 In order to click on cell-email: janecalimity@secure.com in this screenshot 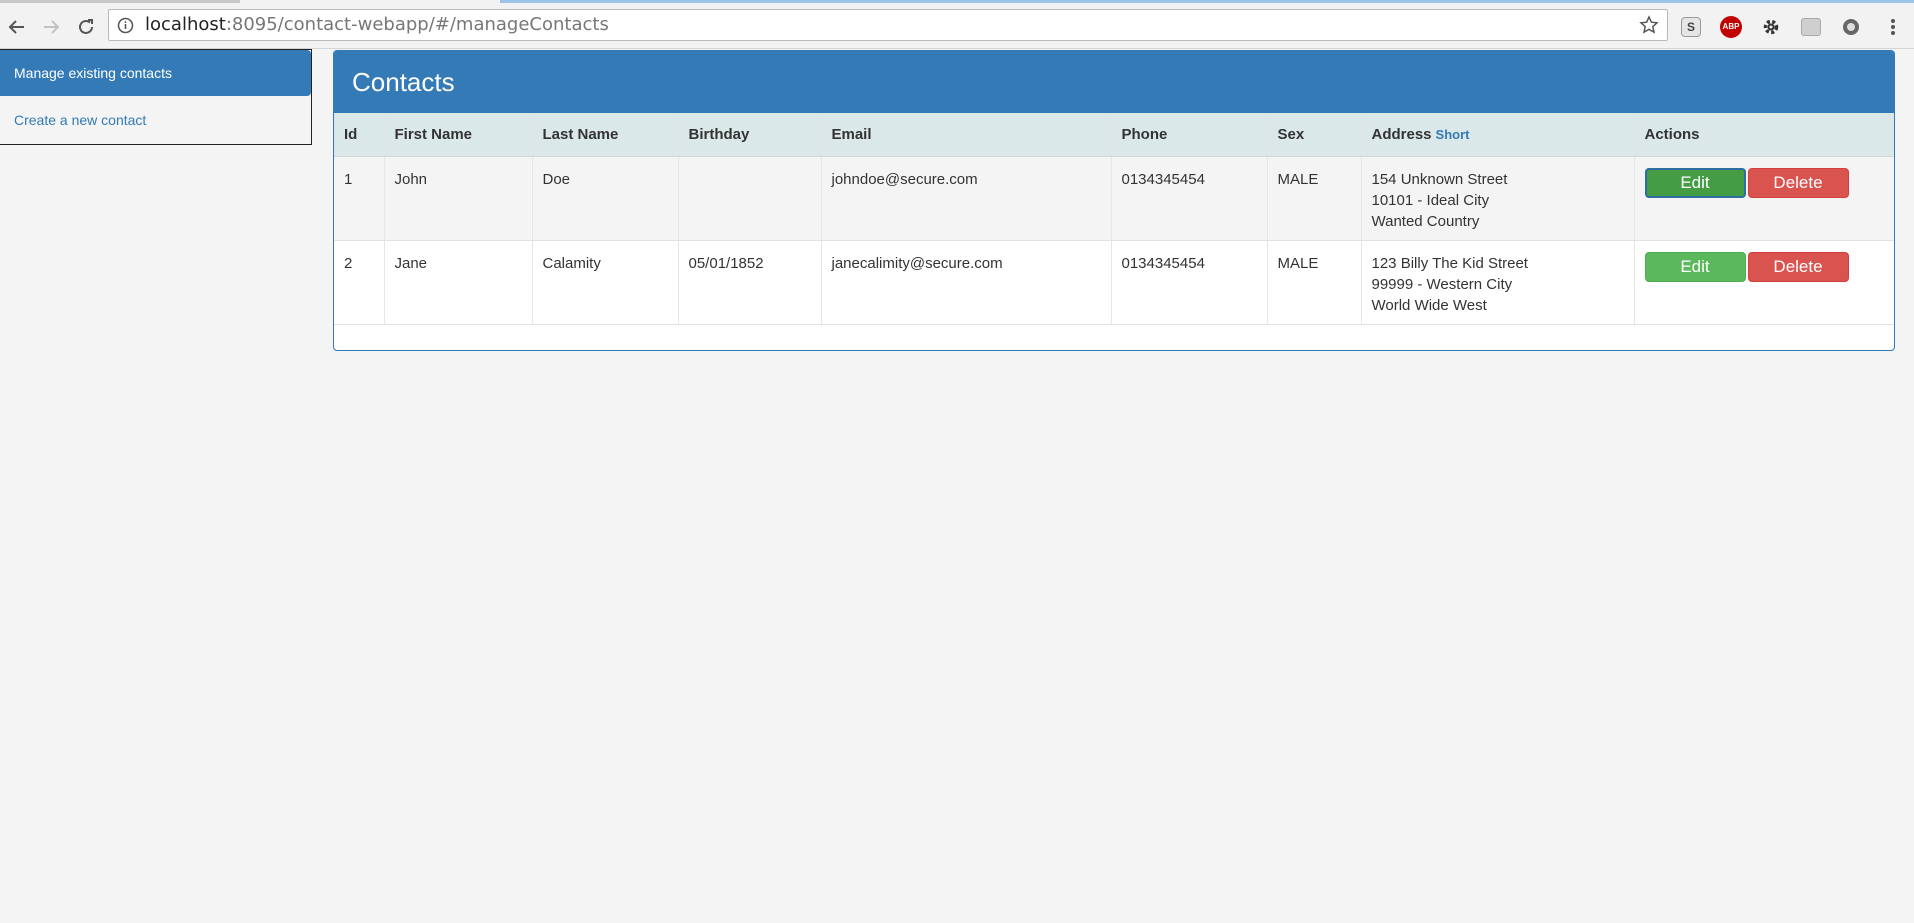, I will do `click(966, 282)`.